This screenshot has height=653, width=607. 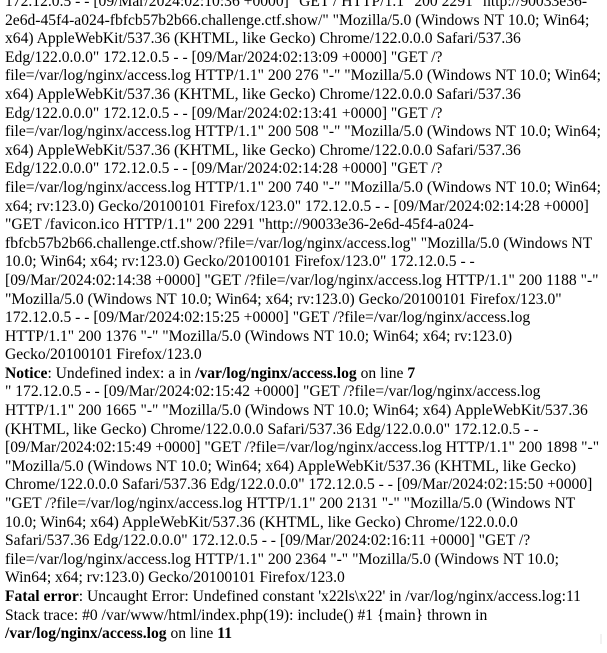 I want to click on notice-line-number: 7, so click(x=411, y=373).